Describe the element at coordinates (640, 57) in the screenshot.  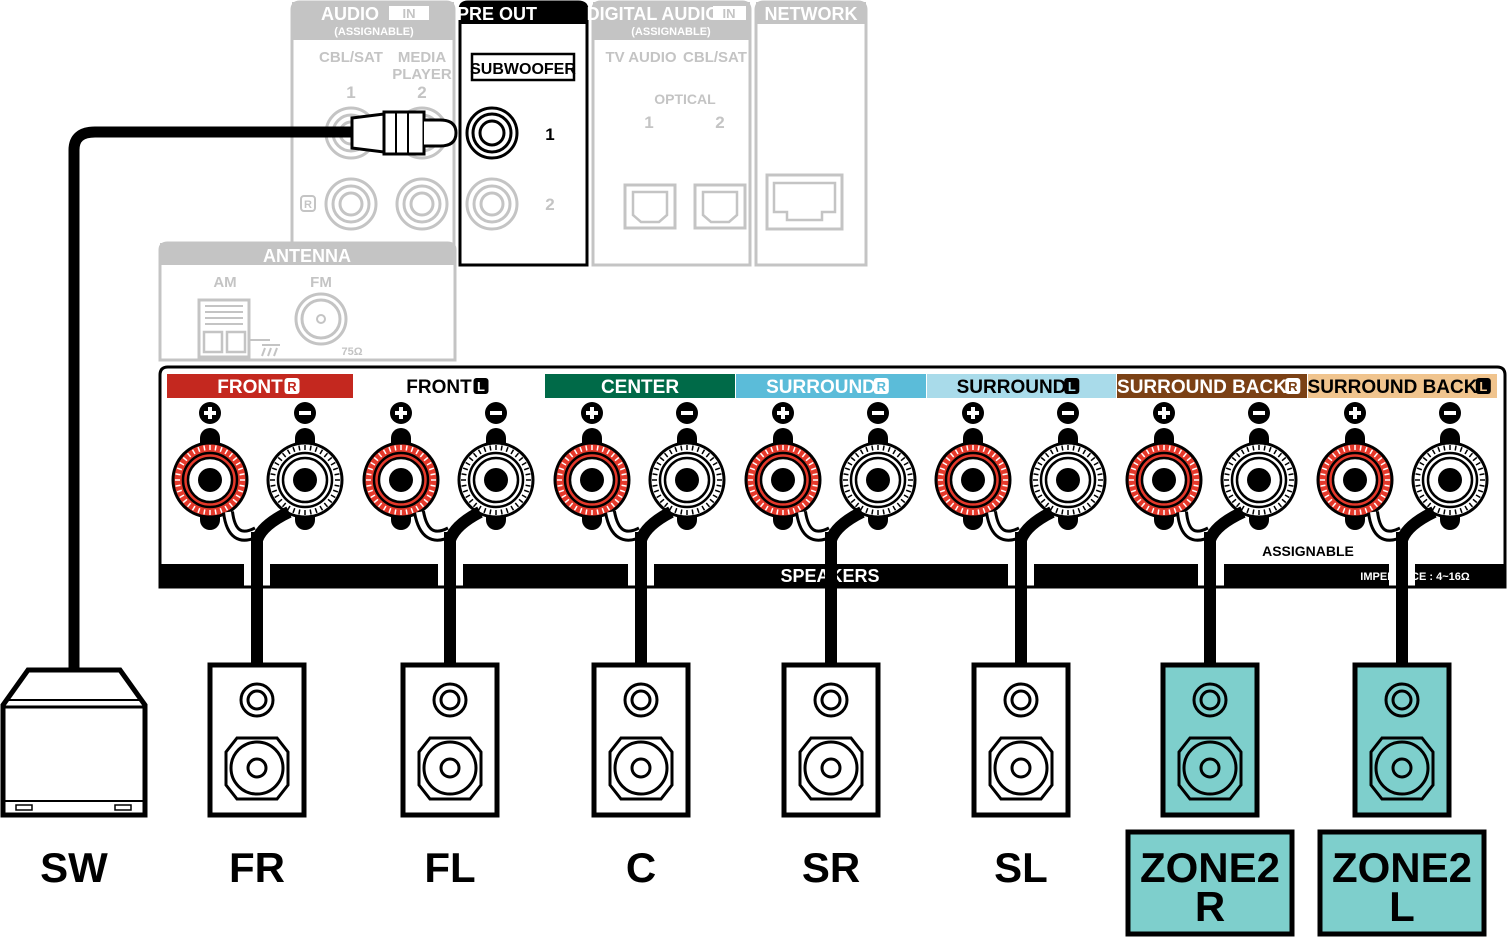
I see `input-tv-audio: TV AUDIO` at that location.